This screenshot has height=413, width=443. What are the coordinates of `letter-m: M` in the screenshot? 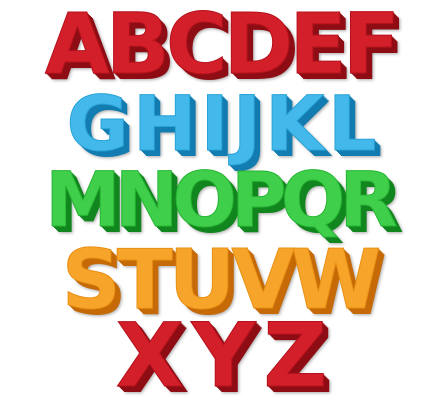 It's located at (83, 199).